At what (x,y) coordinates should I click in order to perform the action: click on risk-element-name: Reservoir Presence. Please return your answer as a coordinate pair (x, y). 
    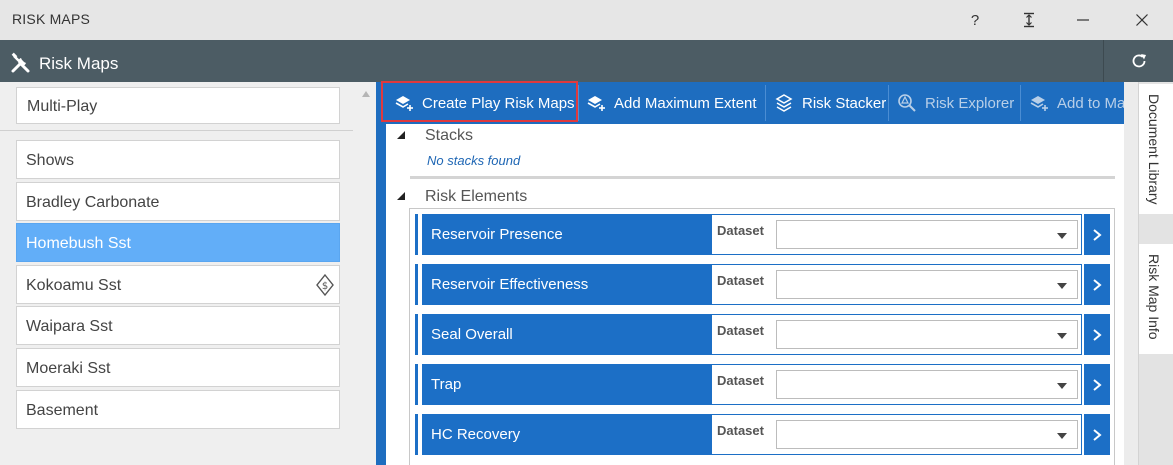
    Looking at the image, I should click on (497, 234).